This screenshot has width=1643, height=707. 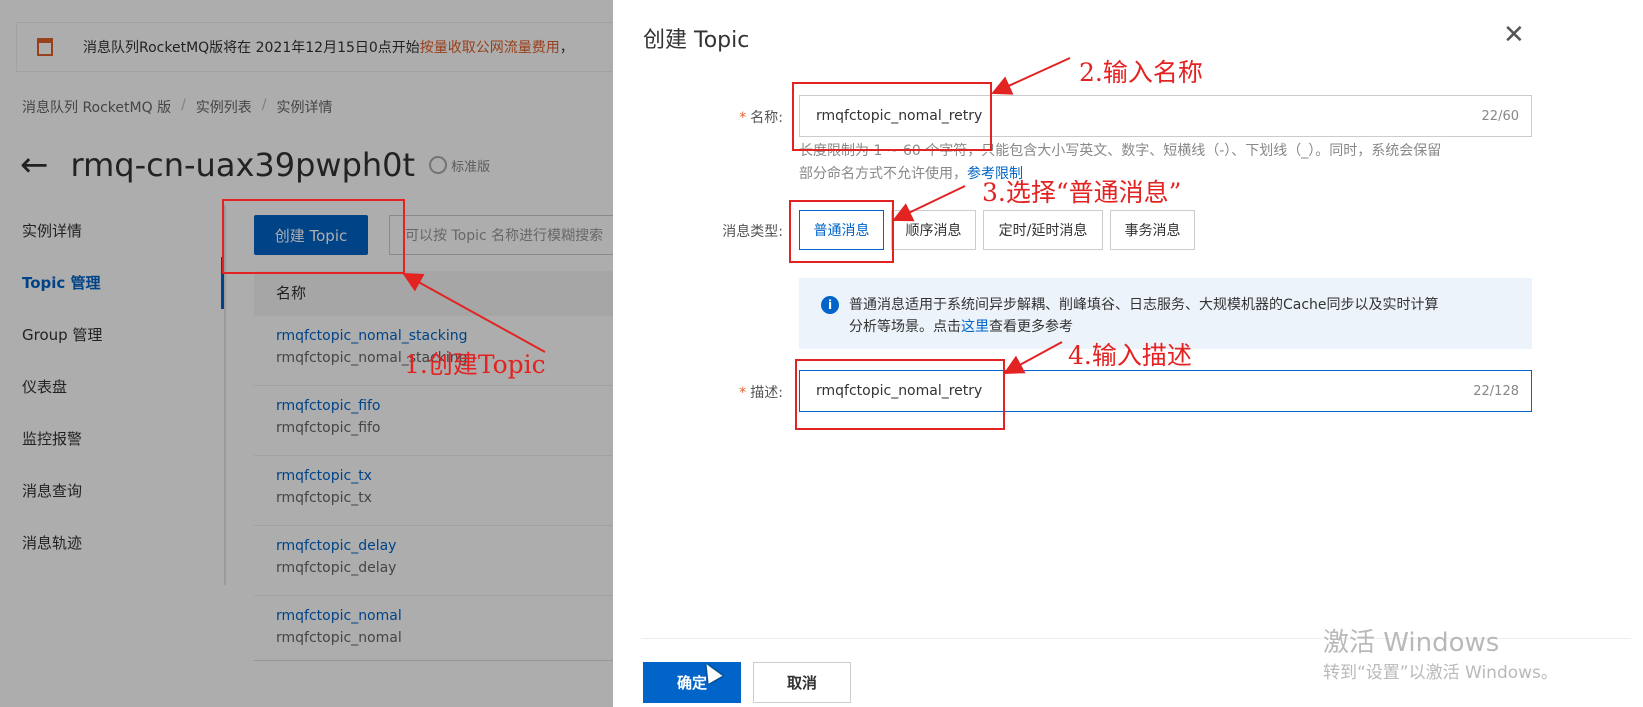 What do you see at coordinates (1033, 357) in the screenshot?
I see `arrow-step4` at bounding box center [1033, 357].